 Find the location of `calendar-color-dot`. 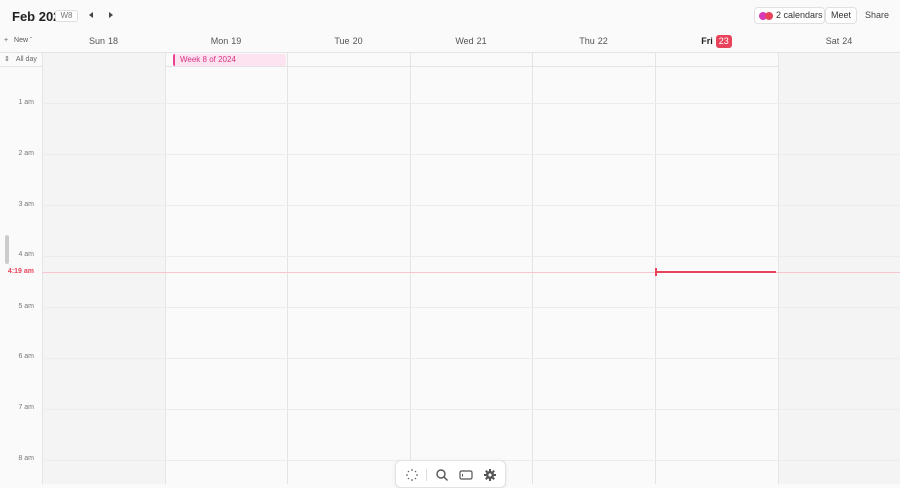

calendar-color-dot is located at coordinates (769, 16).